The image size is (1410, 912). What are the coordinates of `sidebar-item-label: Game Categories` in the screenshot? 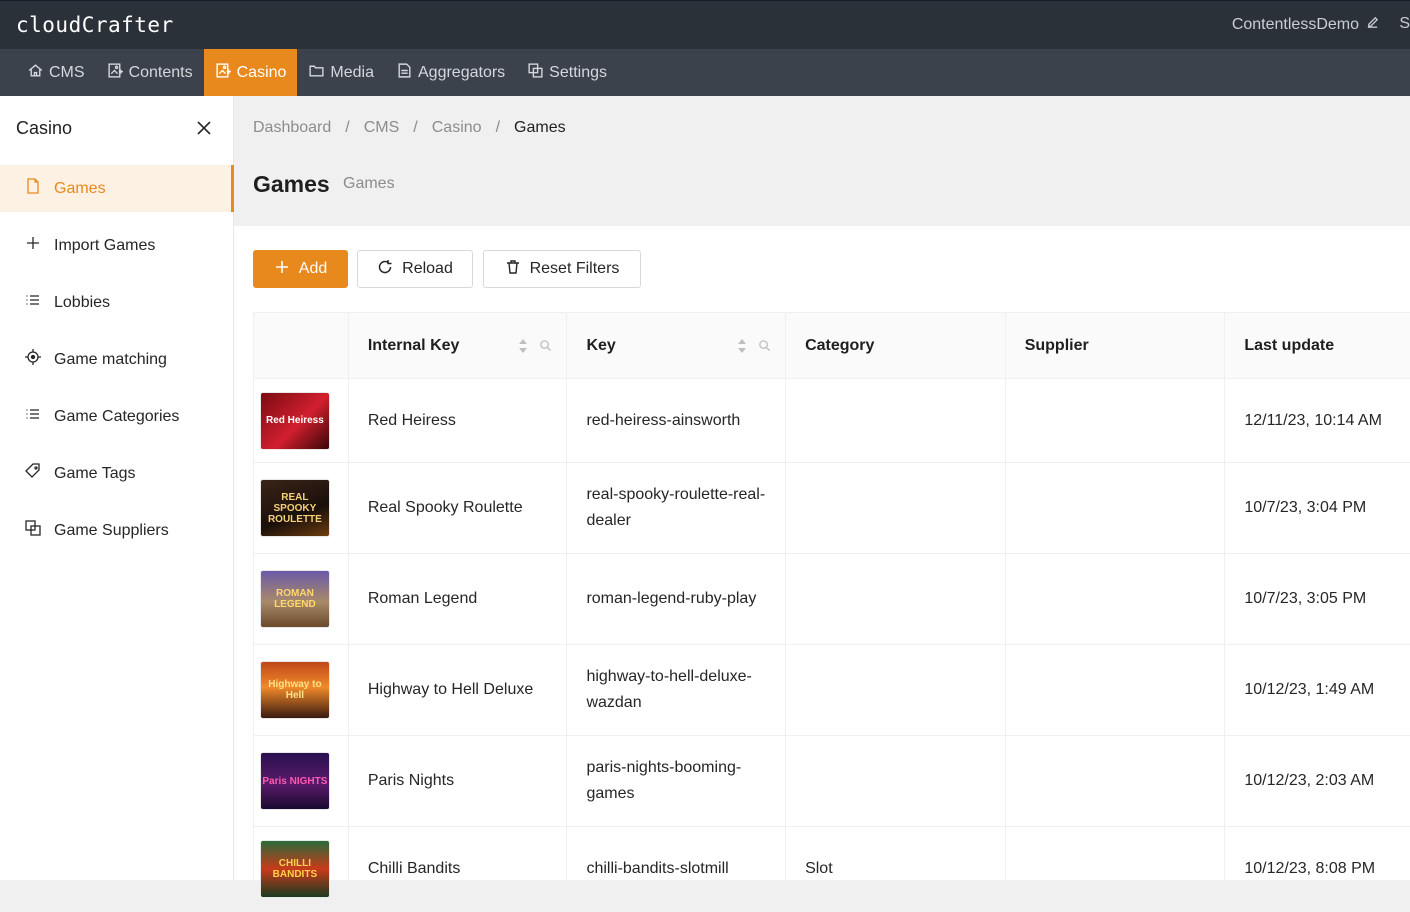 It's located at (117, 416).